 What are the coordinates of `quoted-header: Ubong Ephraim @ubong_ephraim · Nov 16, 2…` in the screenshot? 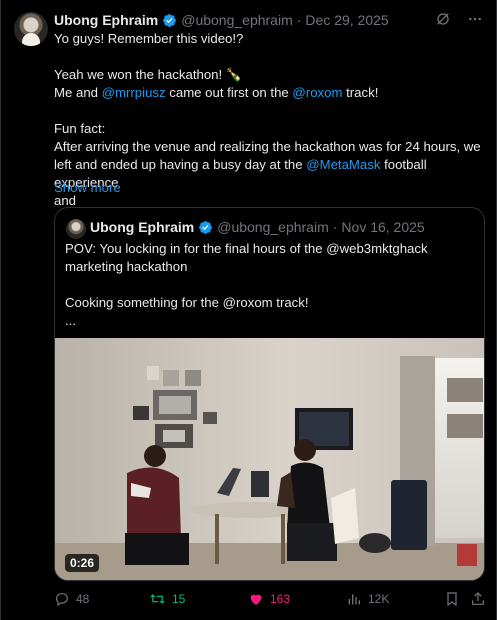 It's located at (257, 227).